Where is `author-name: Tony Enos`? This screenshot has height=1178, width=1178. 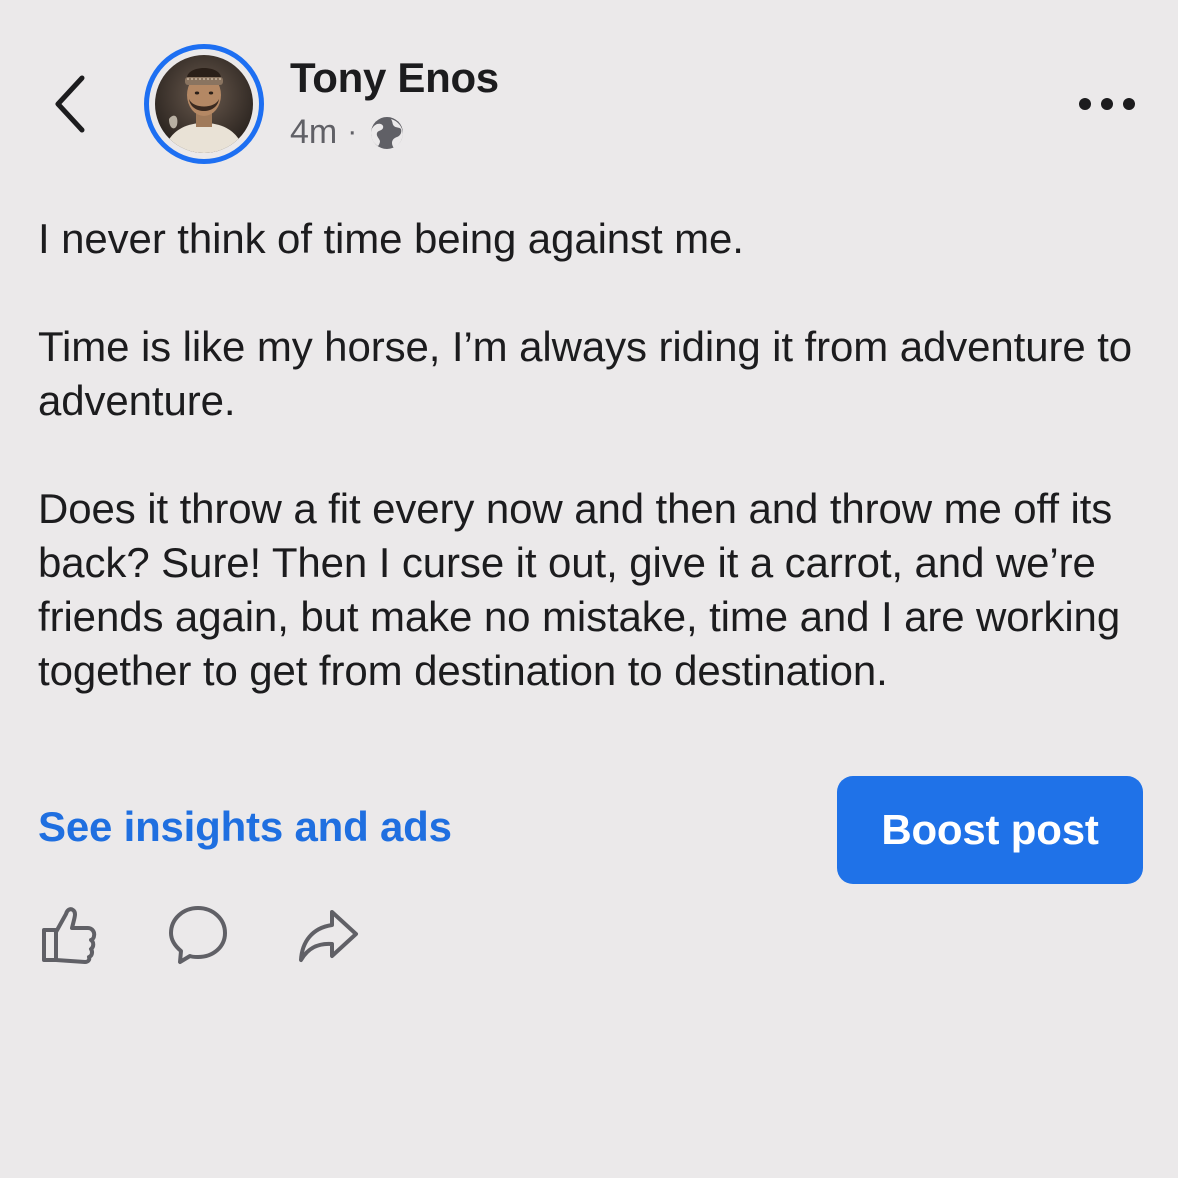 author-name: Tony Enos is located at coordinates (394, 78).